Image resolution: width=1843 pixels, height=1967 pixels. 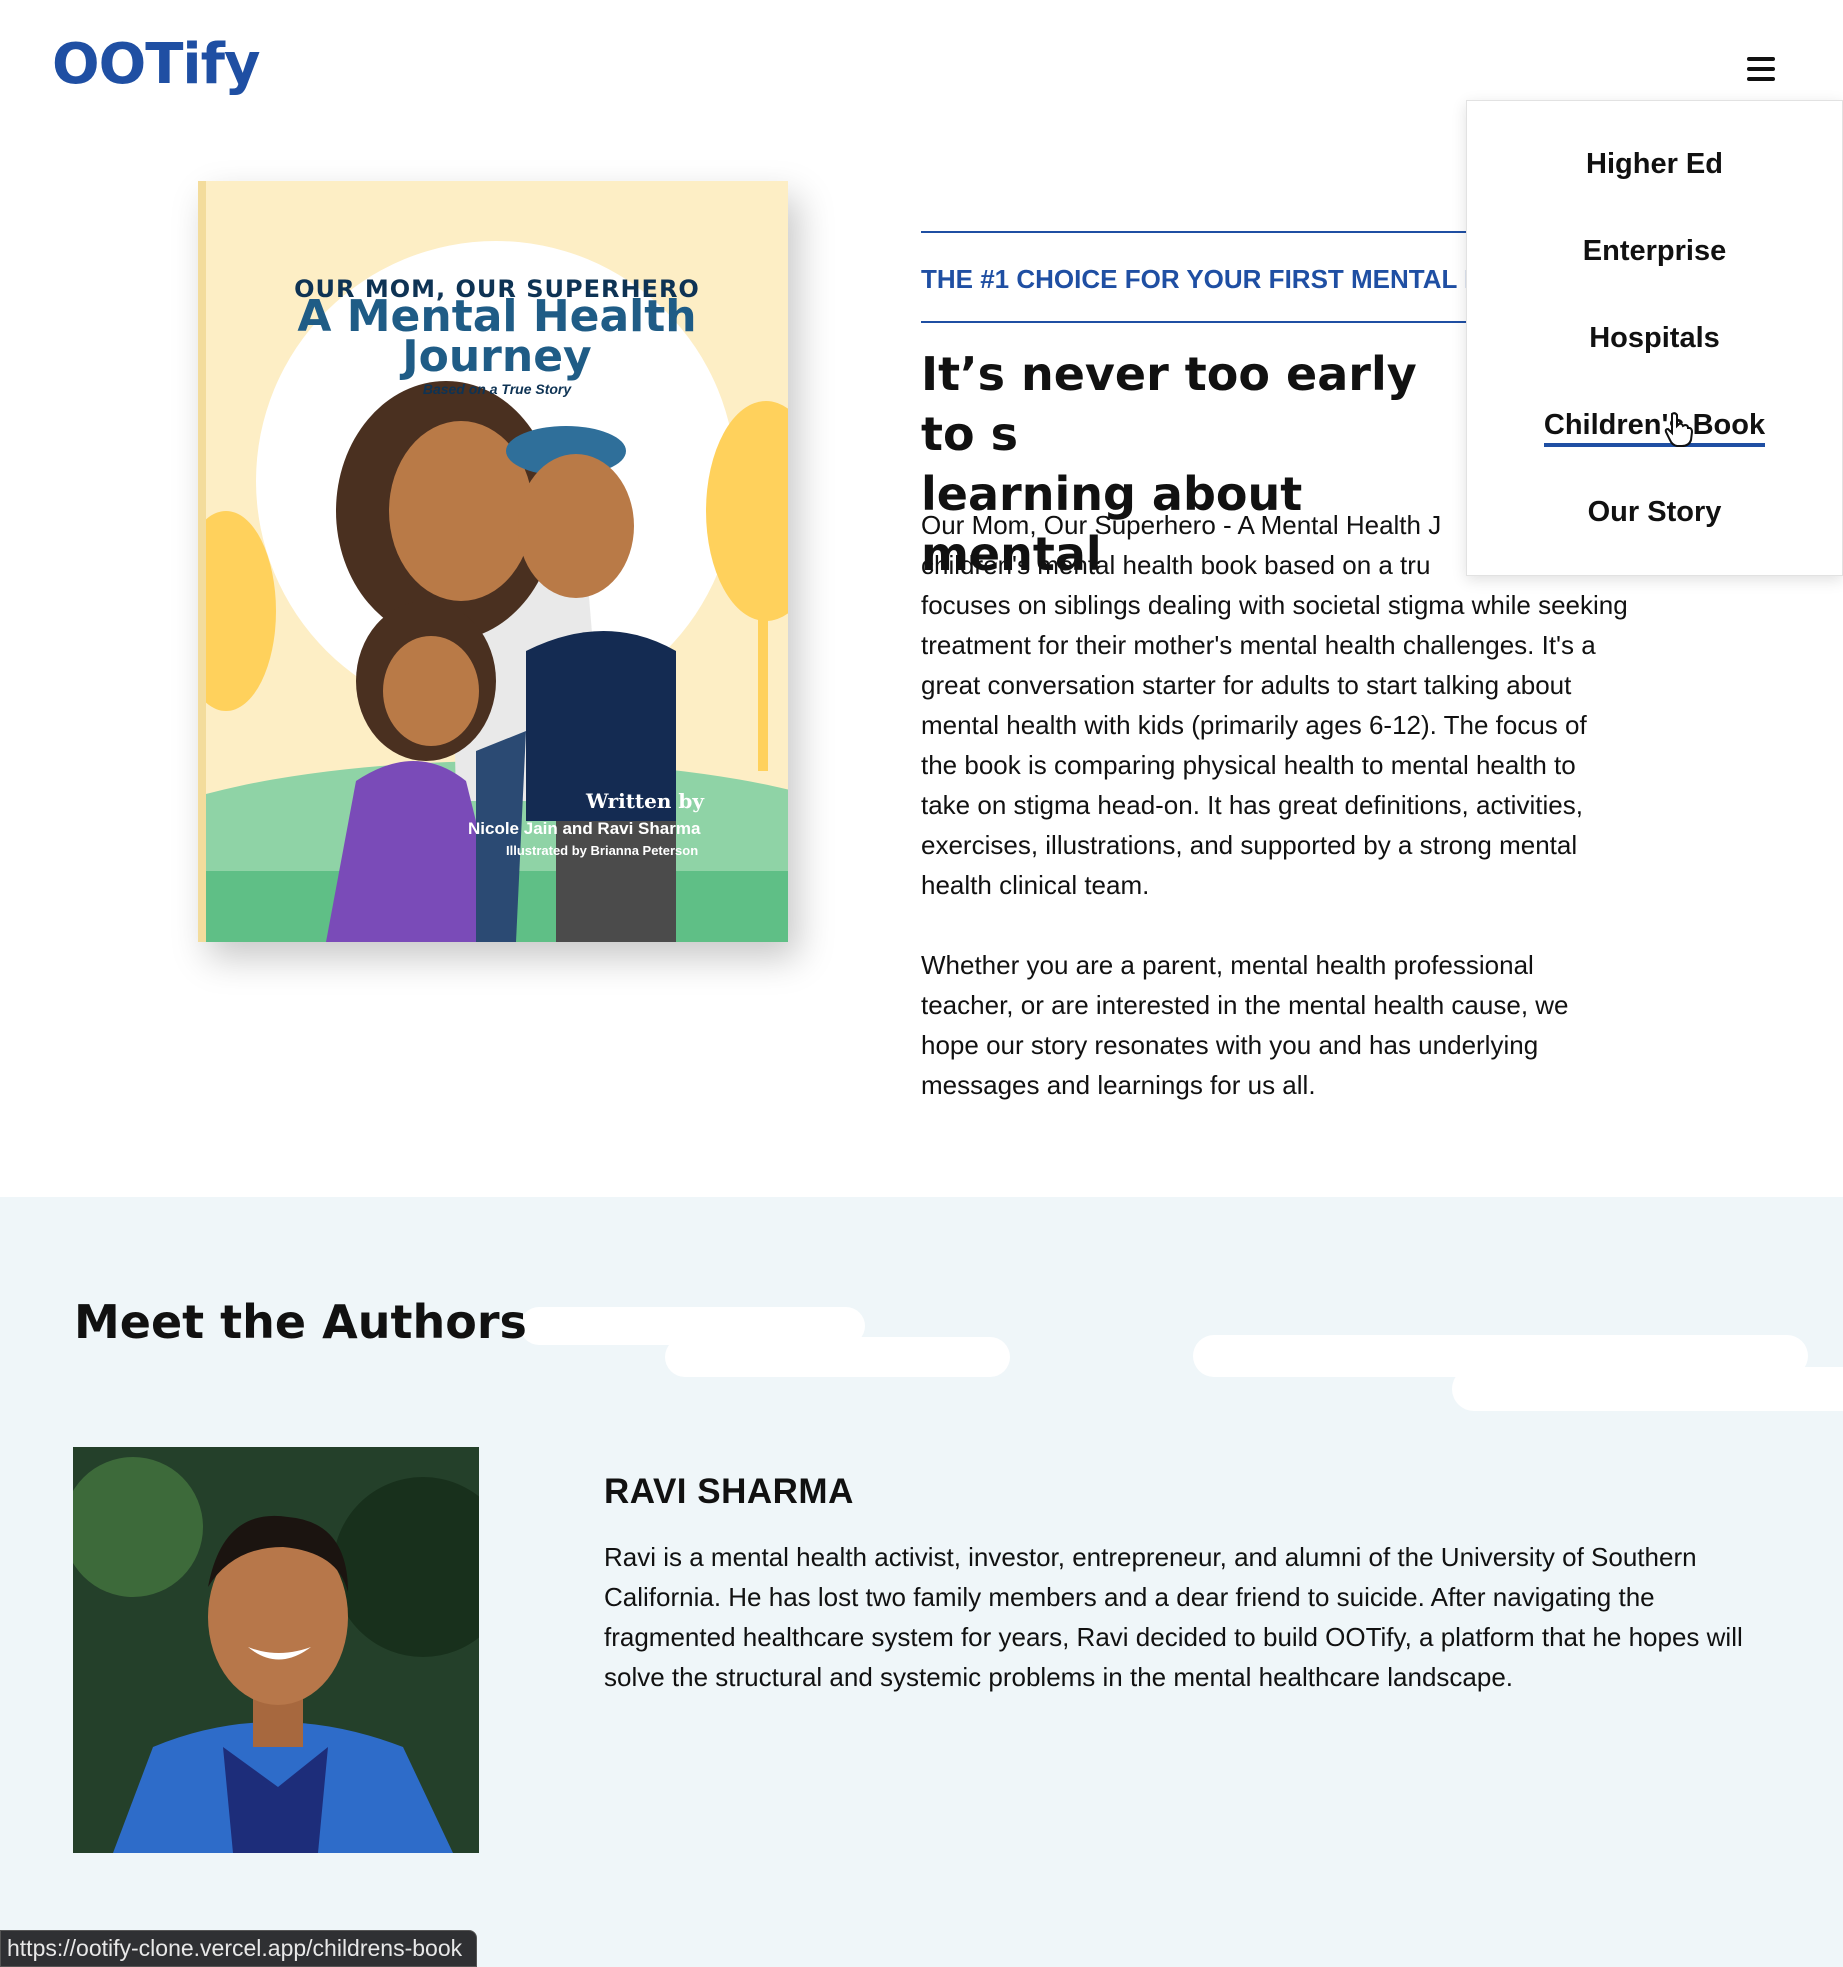 I want to click on book-illustrator: Illustrated by Brianna Peterson, so click(x=602, y=850).